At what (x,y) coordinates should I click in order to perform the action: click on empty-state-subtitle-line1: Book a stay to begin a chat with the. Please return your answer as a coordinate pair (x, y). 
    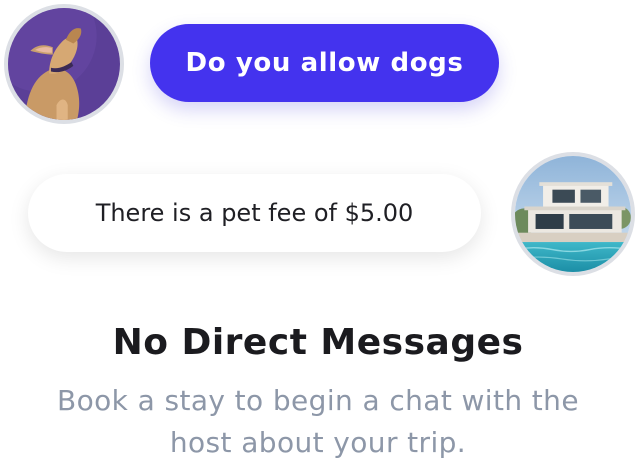
    Looking at the image, I should click on (318, 400).